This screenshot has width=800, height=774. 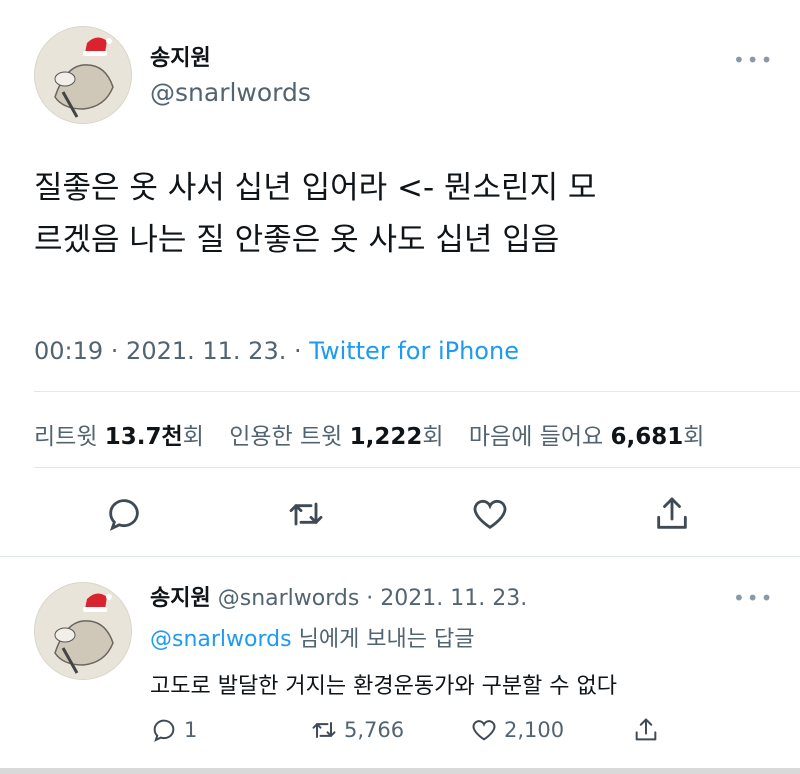 I want to click on reply-more-options-icon: •••, so click(x=753, y=598).